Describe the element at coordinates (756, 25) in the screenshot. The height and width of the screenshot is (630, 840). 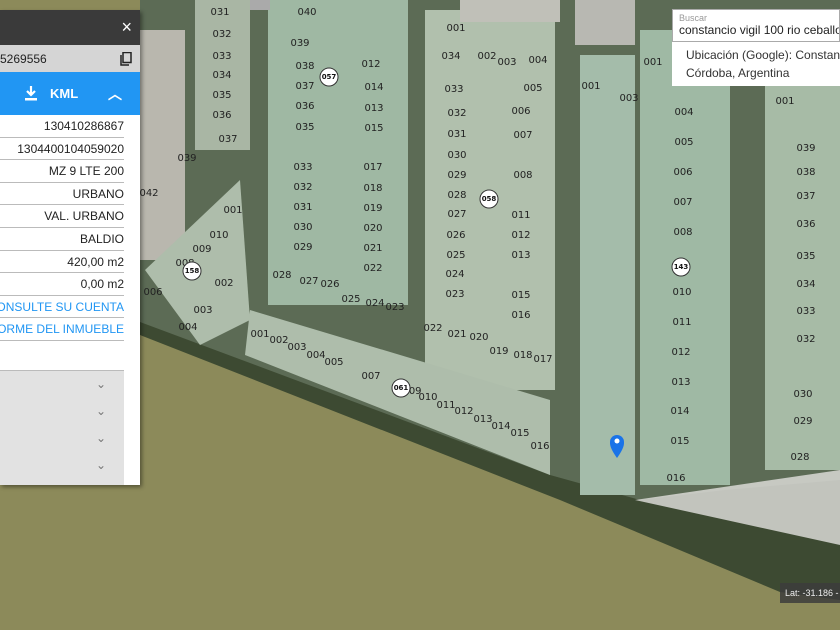
I see `search-box: Buscar constancio vigil 100 rio ceballos` at that location.